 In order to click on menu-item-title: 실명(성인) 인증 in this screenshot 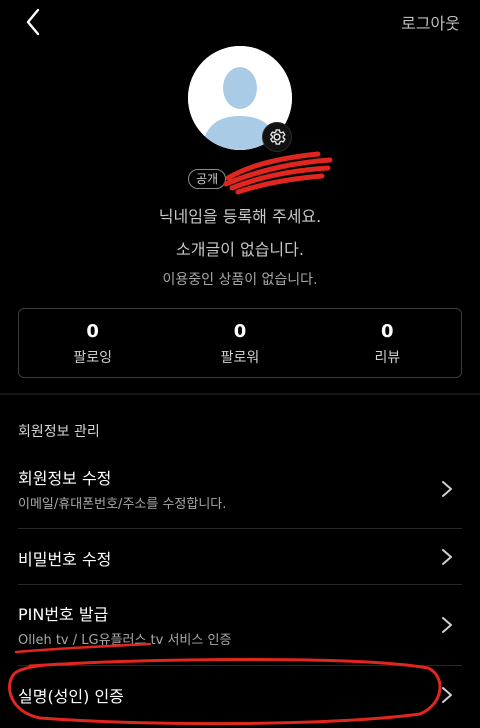, I will do `click(71, 696)`.